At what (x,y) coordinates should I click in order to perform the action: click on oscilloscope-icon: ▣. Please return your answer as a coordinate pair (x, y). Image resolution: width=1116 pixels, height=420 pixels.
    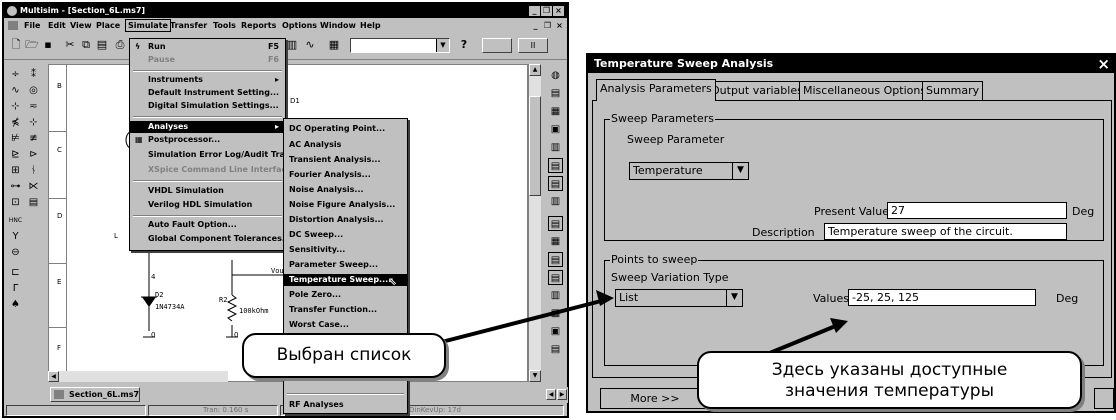
    Looking at the image, I should click on (555, 129).